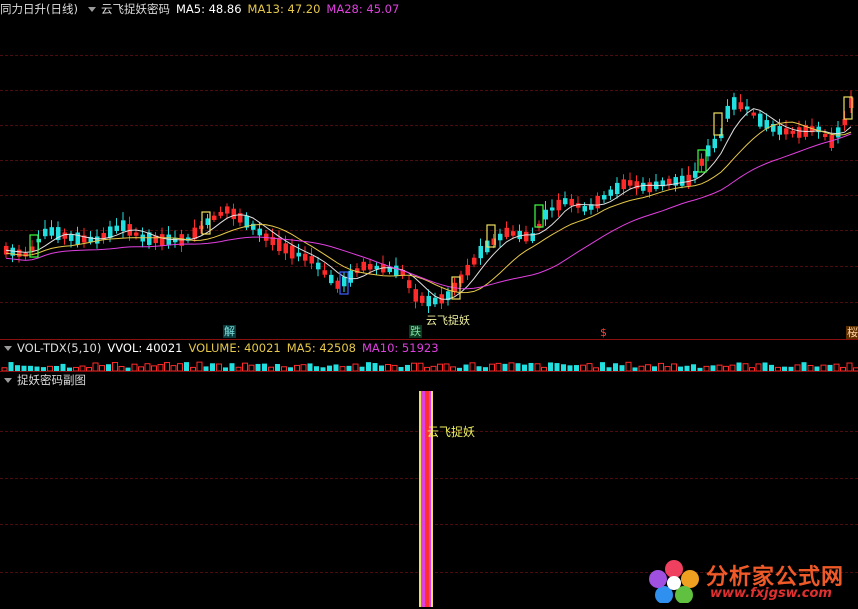 The image size is (858, 609). Describe the element at coordinates (51, 380) in the screenshot. I see `sub-title: 捉妖密码副图` at that location.